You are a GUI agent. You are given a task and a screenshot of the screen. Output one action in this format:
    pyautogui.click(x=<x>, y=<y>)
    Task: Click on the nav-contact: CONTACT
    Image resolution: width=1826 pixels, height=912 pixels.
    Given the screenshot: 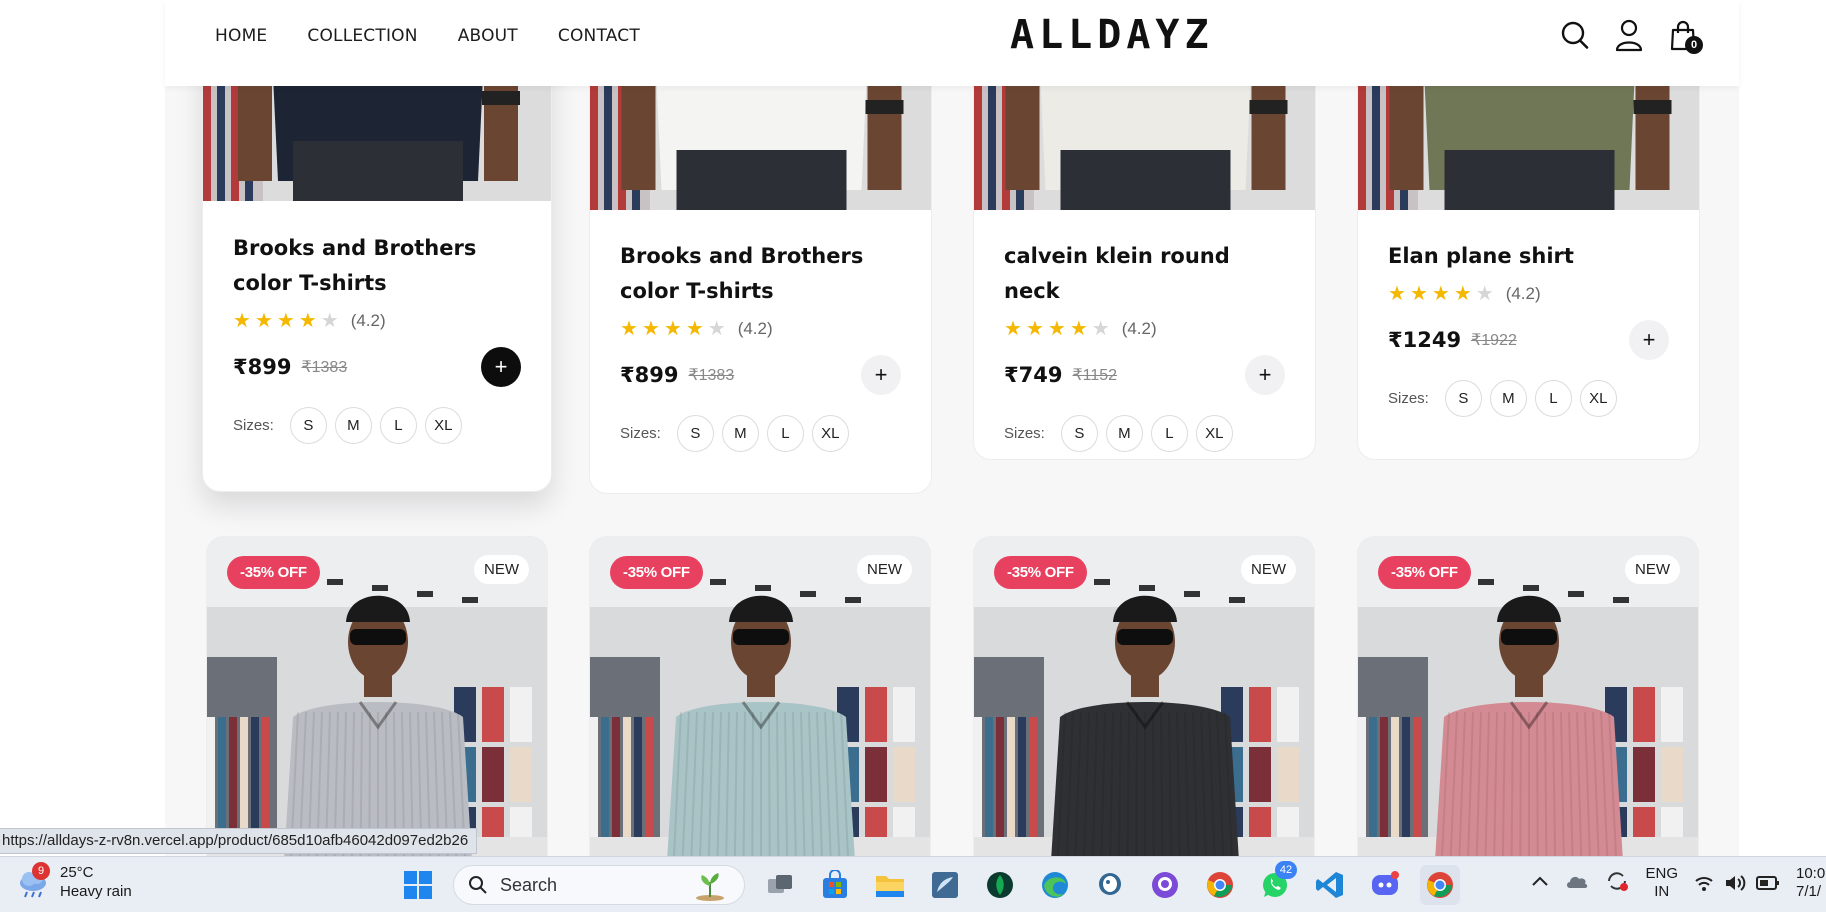 What is the action you would take?
    pyautogui.click(x=599, y=36)
    